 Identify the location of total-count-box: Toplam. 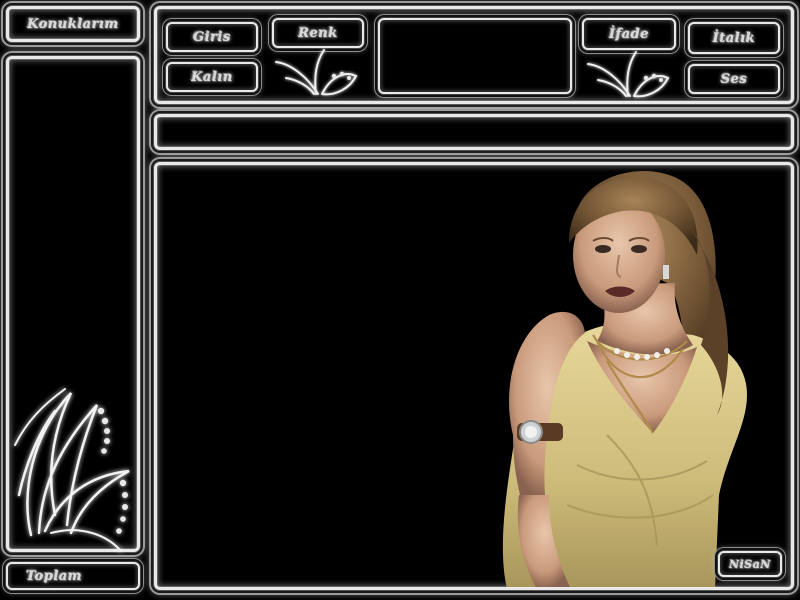
(73, 576).